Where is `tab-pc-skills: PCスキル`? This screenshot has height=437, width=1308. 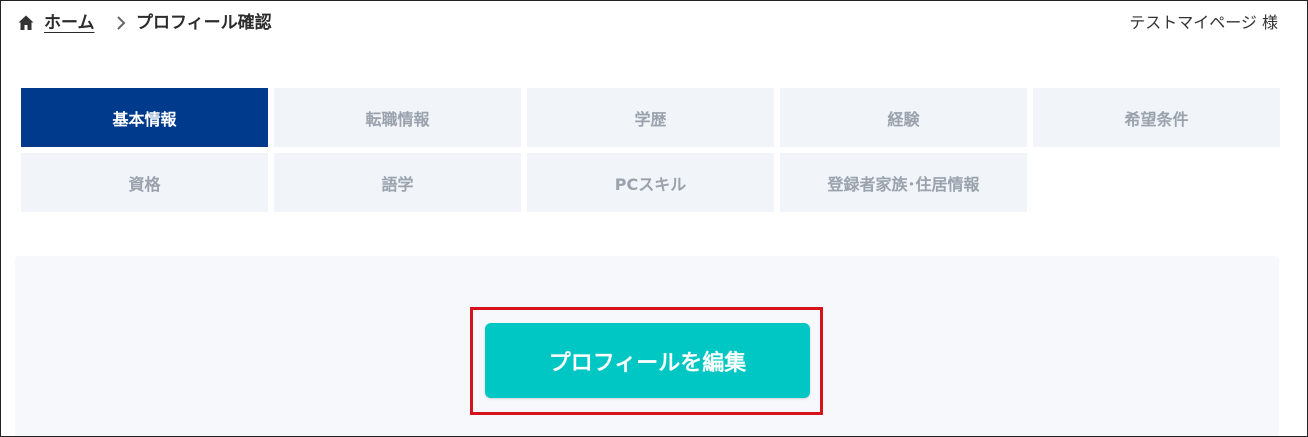 tab-pc-skills: PCスキル is located at coordinates (650, 182).